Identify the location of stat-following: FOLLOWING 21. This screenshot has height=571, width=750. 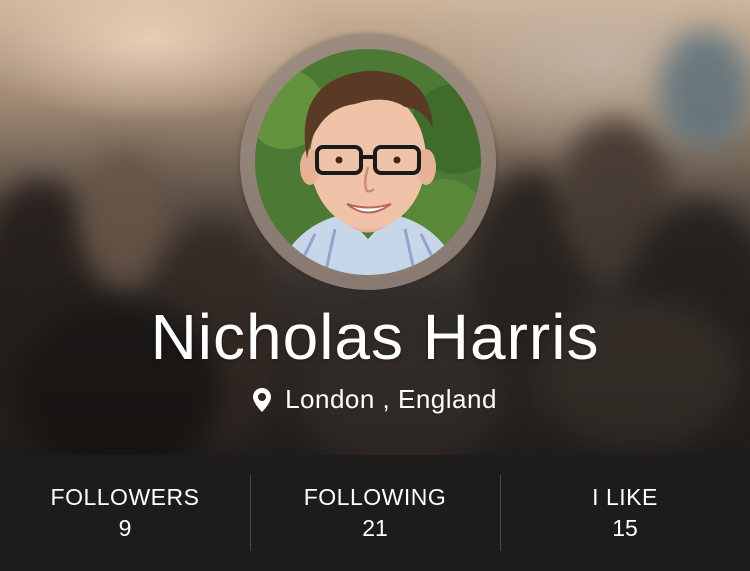
(375, 513).